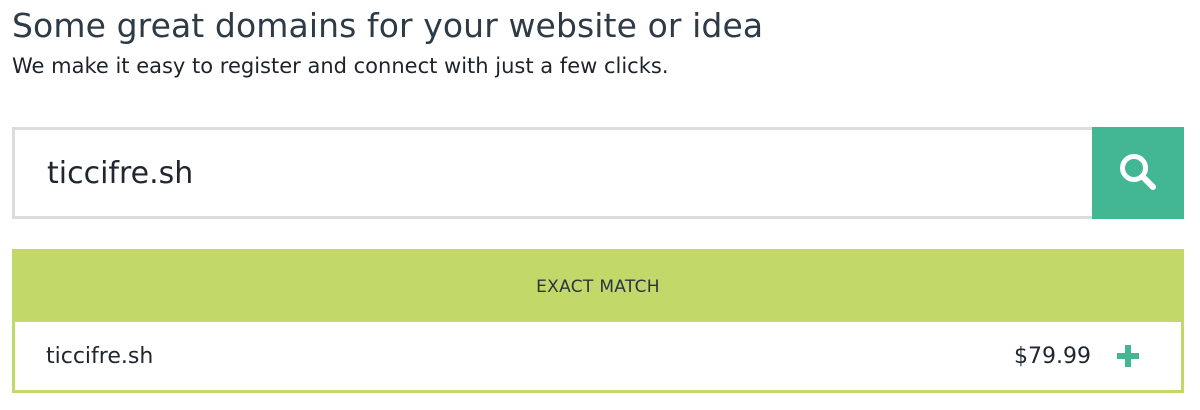 The width and height of the screenshot is (1200, 410). I want to click on search-icon, so click(1138, 173).